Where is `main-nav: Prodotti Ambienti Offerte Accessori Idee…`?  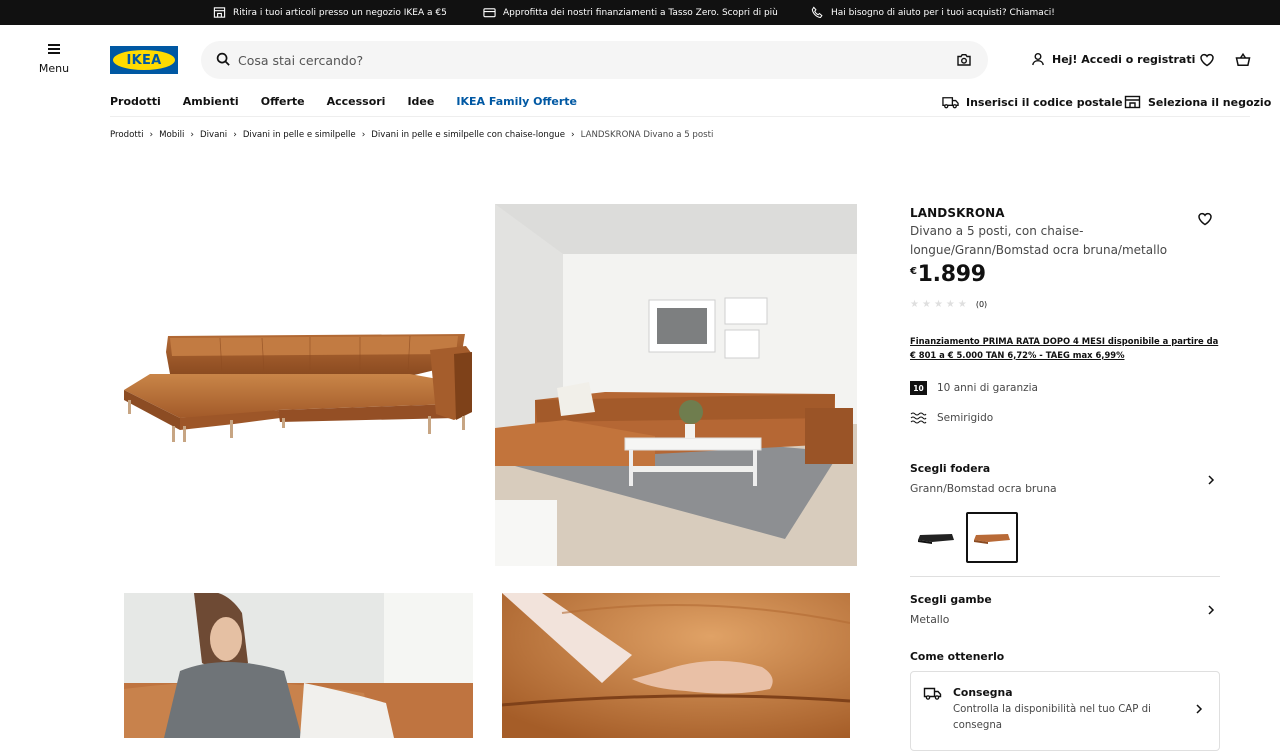
main-nav: Prodotti Ambienti Offerte Accessori Idee… is located at coordinates (354, 101).